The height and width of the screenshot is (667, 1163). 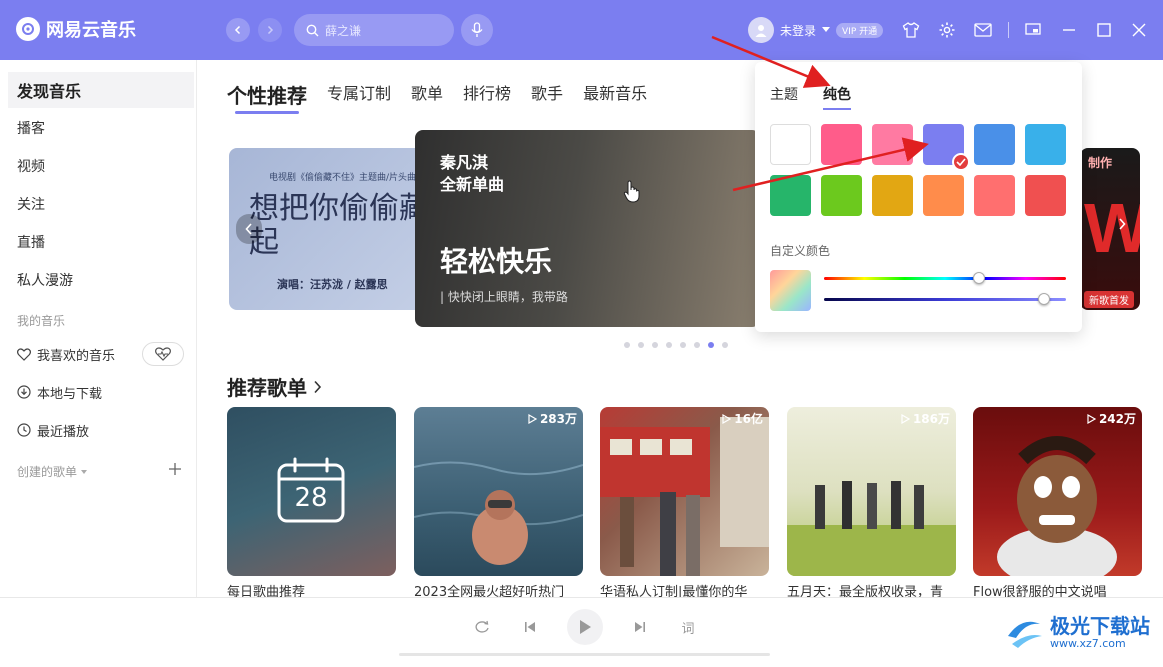 I want to click on play-button, so click(x=585, y=627).